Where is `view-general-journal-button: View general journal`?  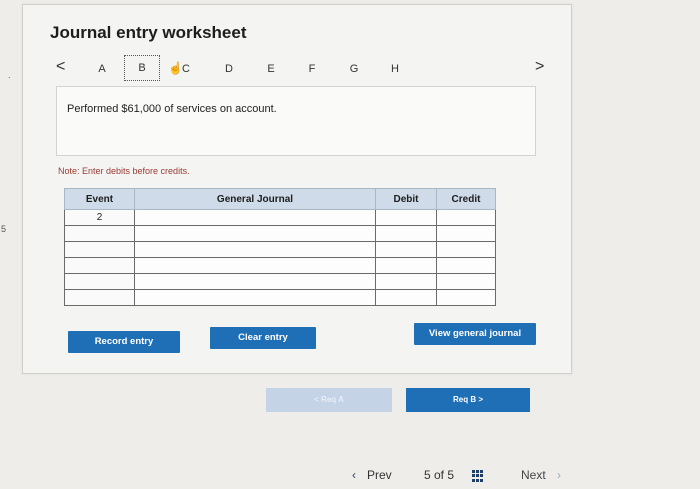 view-general-journal-button: View general journal is located at coordinates (475, 334).